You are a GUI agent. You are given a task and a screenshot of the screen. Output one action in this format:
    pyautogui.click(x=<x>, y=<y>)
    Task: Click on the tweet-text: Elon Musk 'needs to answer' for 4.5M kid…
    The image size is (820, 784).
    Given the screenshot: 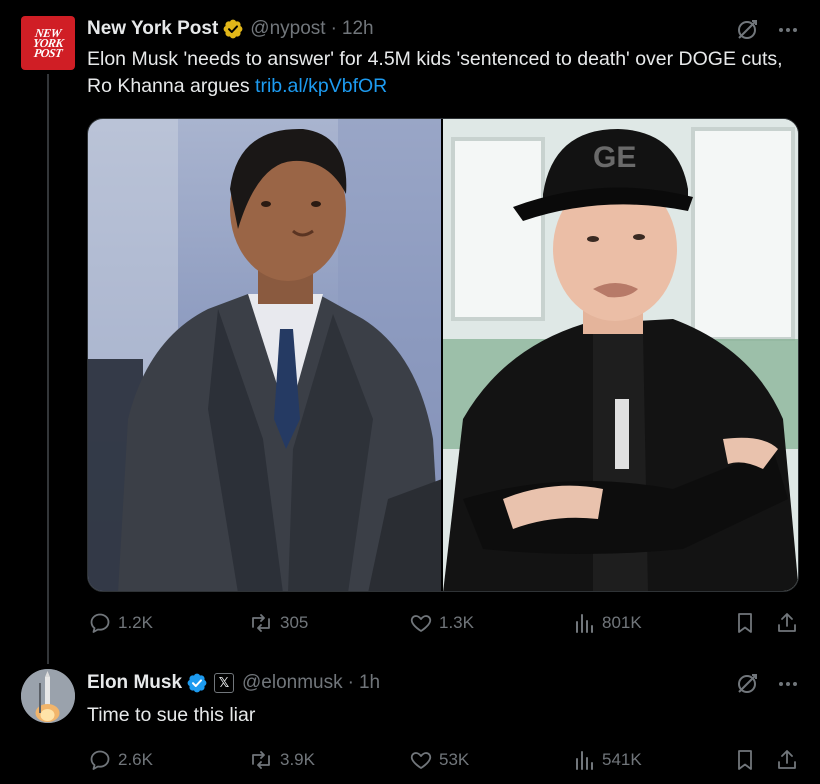 What is the action you would take?
    pyautogui.click(x=444, y=73)
    